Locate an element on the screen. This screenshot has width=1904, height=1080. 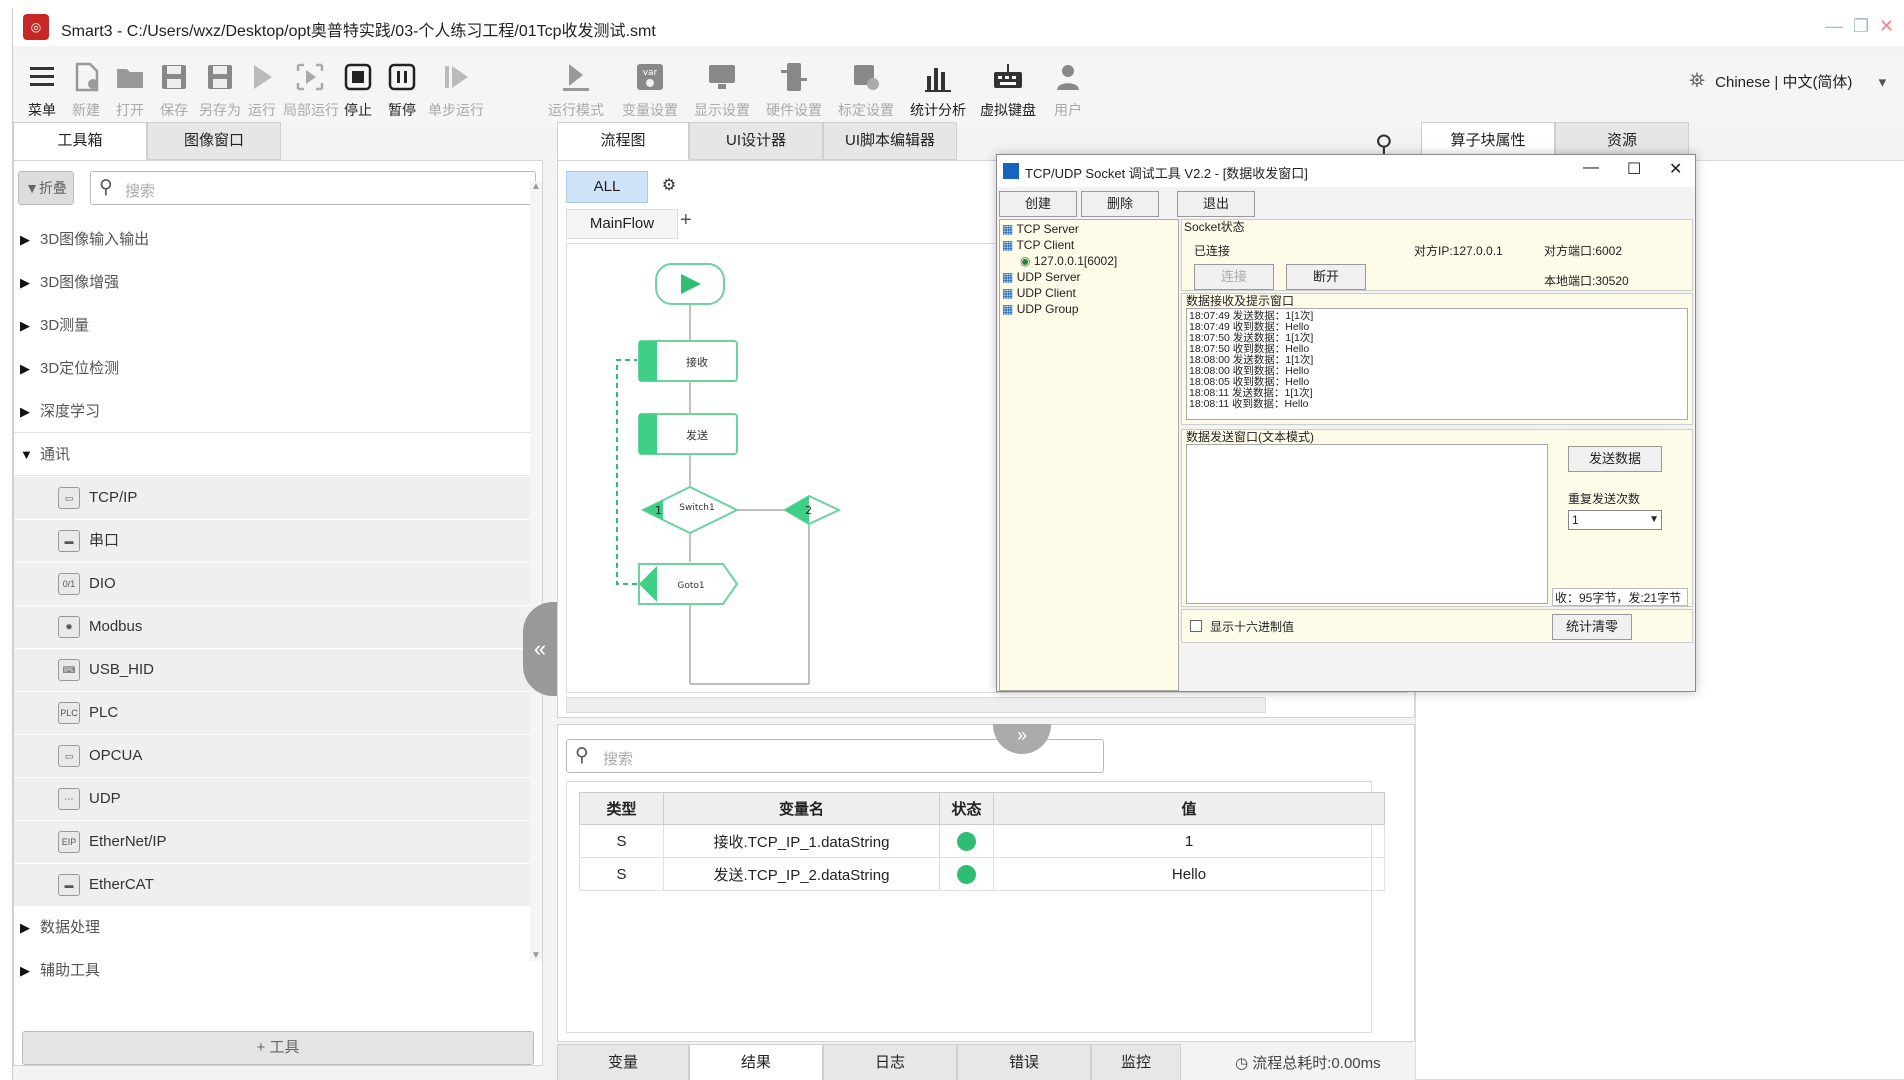
category-3d-enhance: ▶ 3D图像增强 is located at coordinates (272, 283).